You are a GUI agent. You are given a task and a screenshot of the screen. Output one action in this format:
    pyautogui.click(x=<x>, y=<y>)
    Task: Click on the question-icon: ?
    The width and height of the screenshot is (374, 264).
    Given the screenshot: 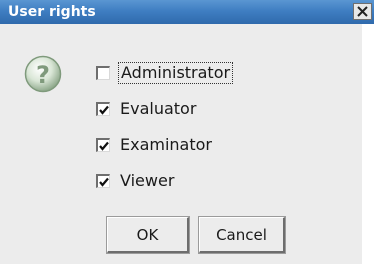 What is the action you would take?
    pyautogui.click(x=43, y=74)
    